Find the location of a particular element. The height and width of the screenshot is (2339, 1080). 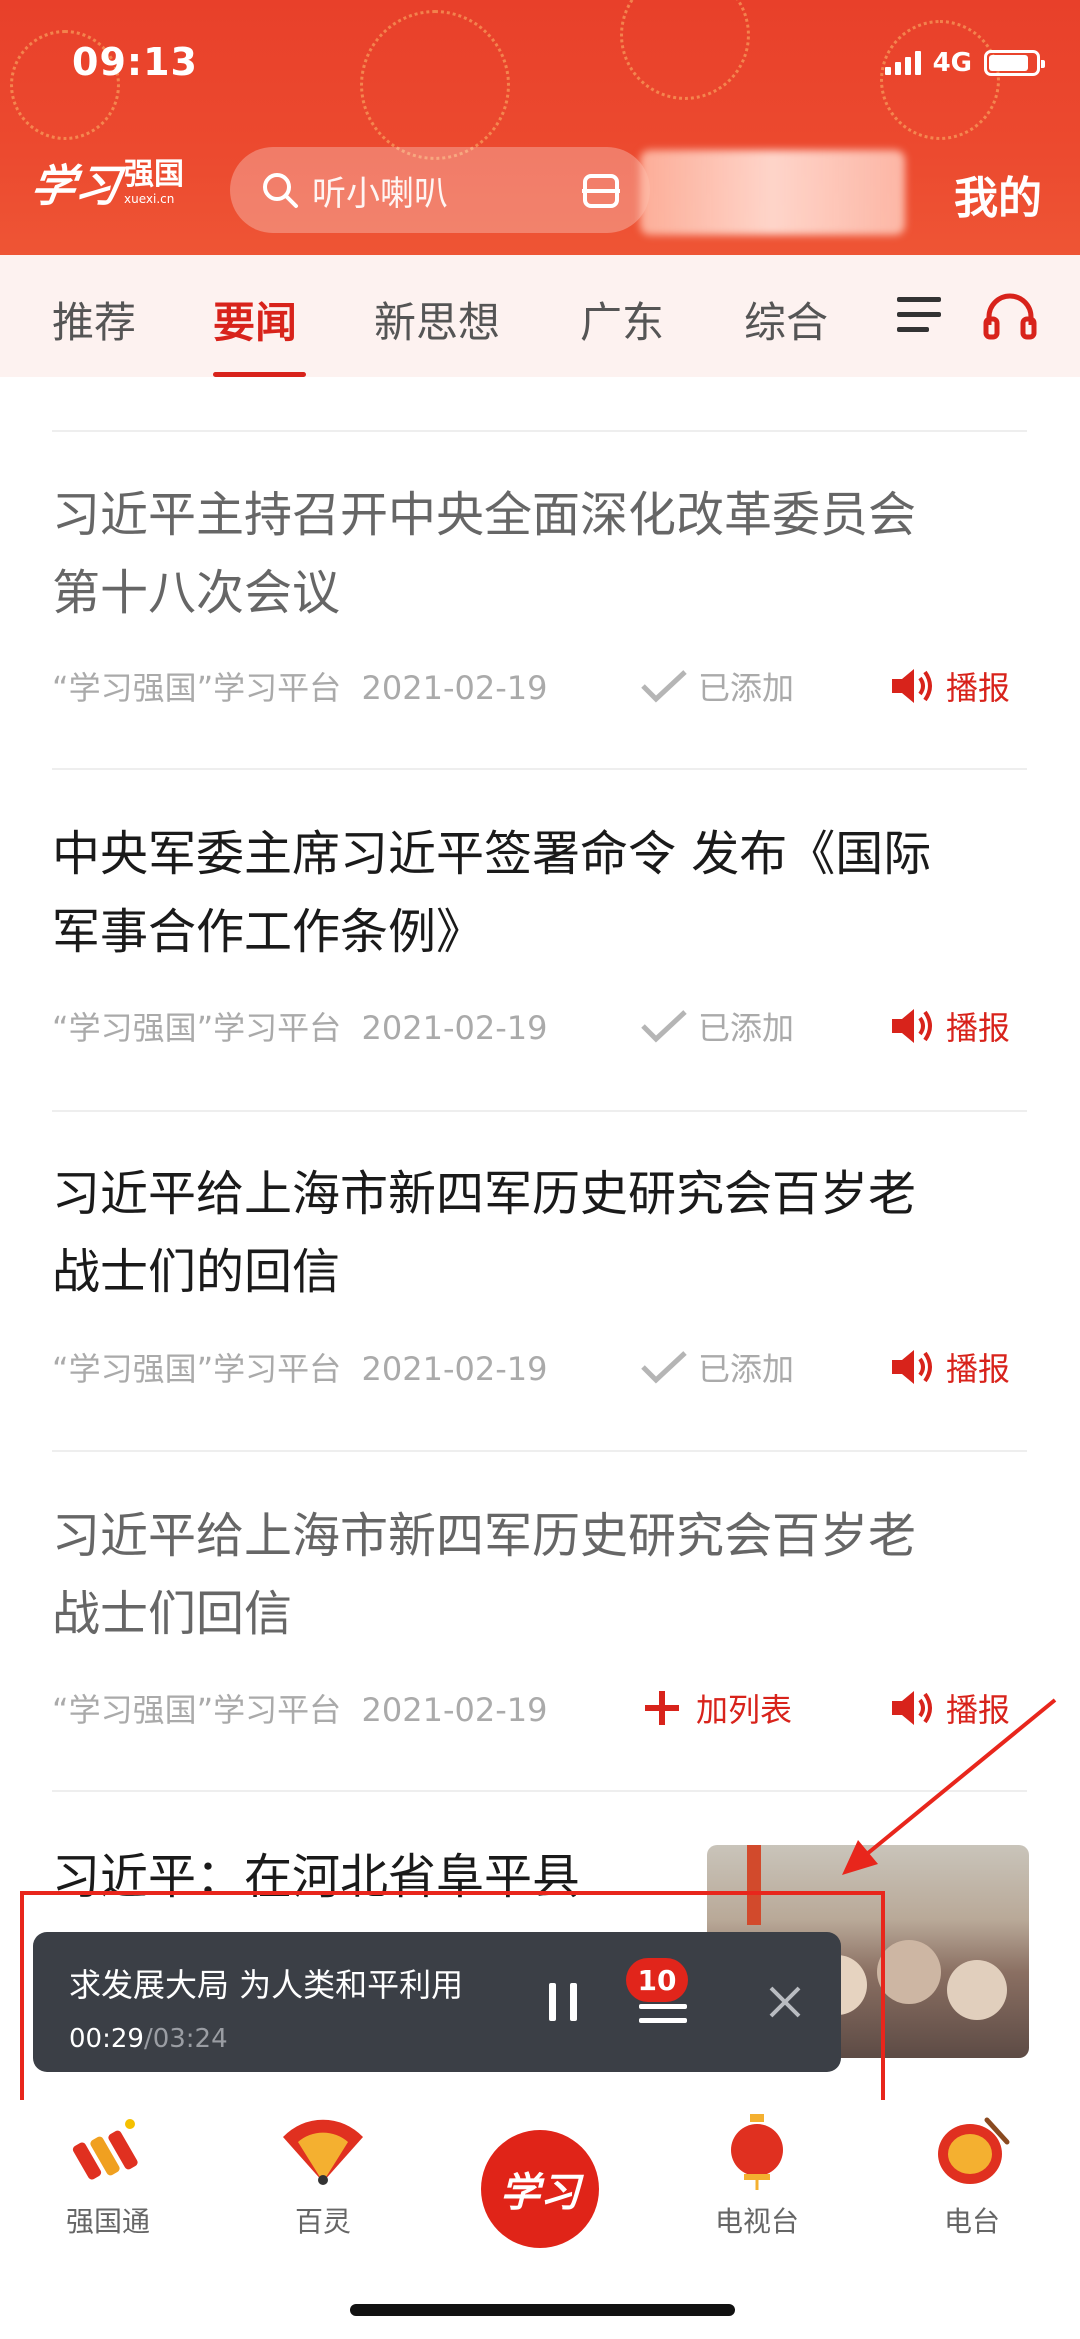

nav-label: 百灵 is located at coordinates (322, 2221).